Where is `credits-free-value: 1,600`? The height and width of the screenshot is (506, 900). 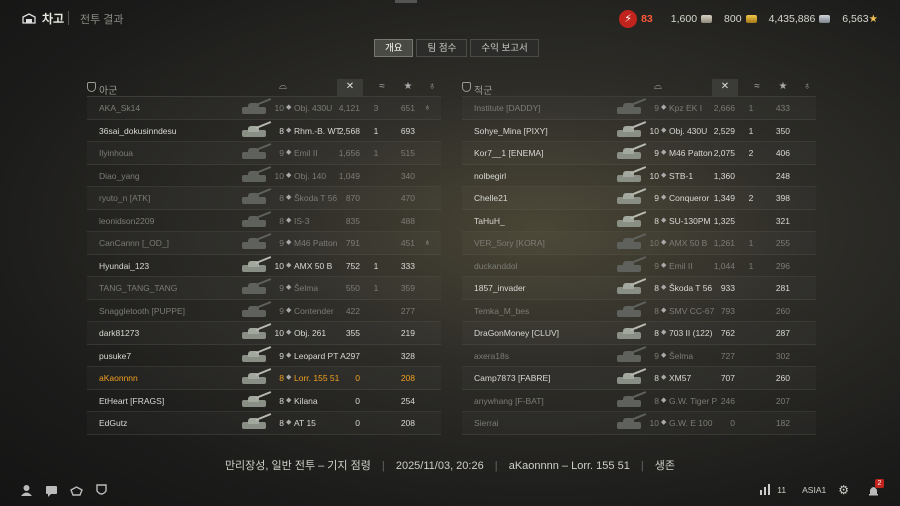
credits-free-value: 1,600 is located at coordinates (684, 19).